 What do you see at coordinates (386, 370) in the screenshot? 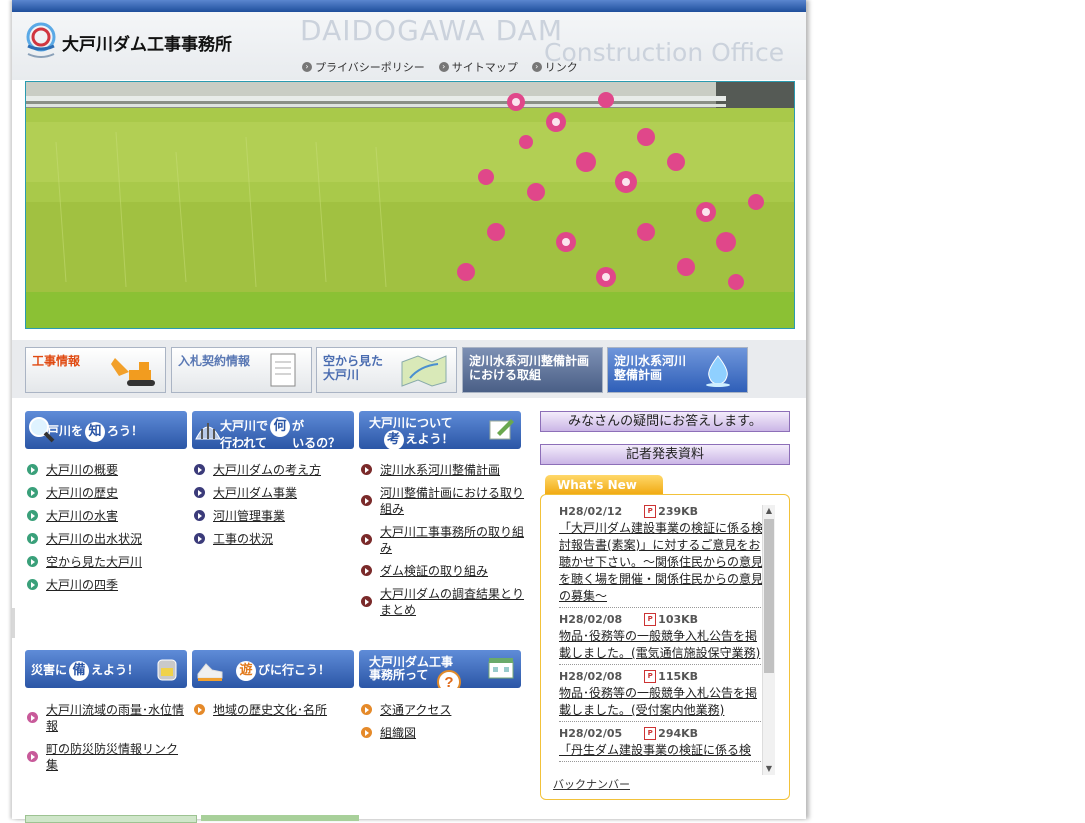
I see `aerial-view-button: 空から見た 大戸川` at bounding box center [386, 370].